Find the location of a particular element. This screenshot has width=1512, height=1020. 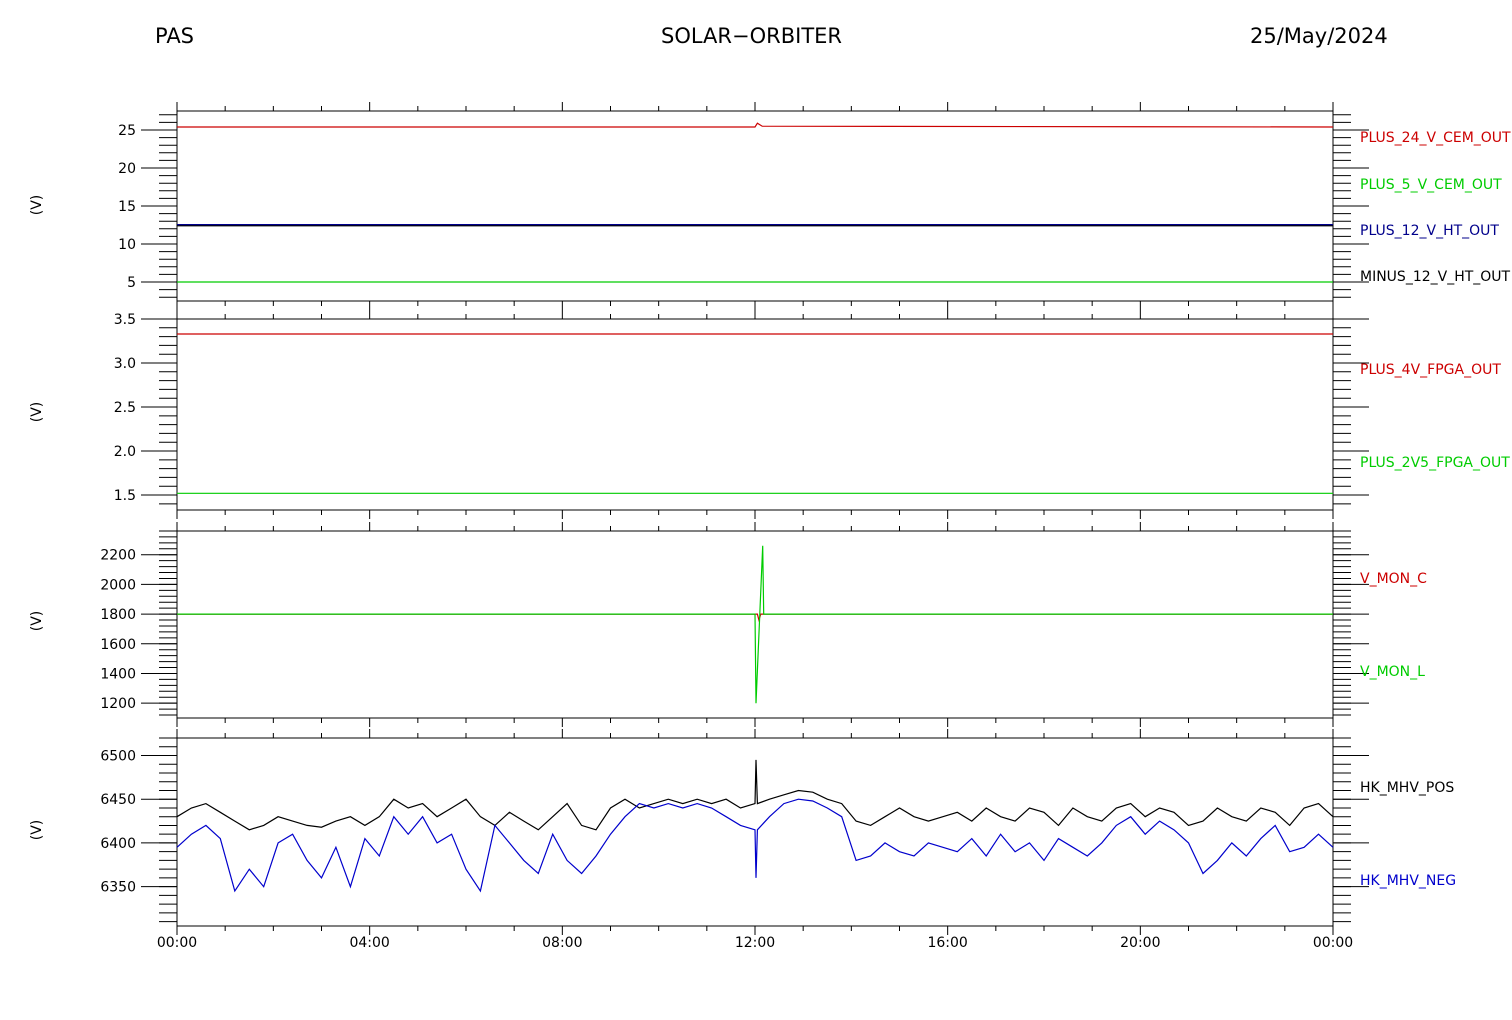

legend-entry: V_MON_L is located at coordinates (1392, 672).